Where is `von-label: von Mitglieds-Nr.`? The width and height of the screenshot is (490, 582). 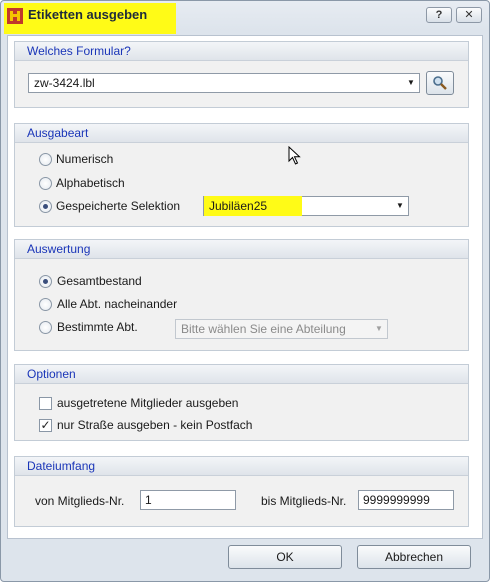
von-label: von Mitglieds-Nr. is located at coordinates (80, 501).